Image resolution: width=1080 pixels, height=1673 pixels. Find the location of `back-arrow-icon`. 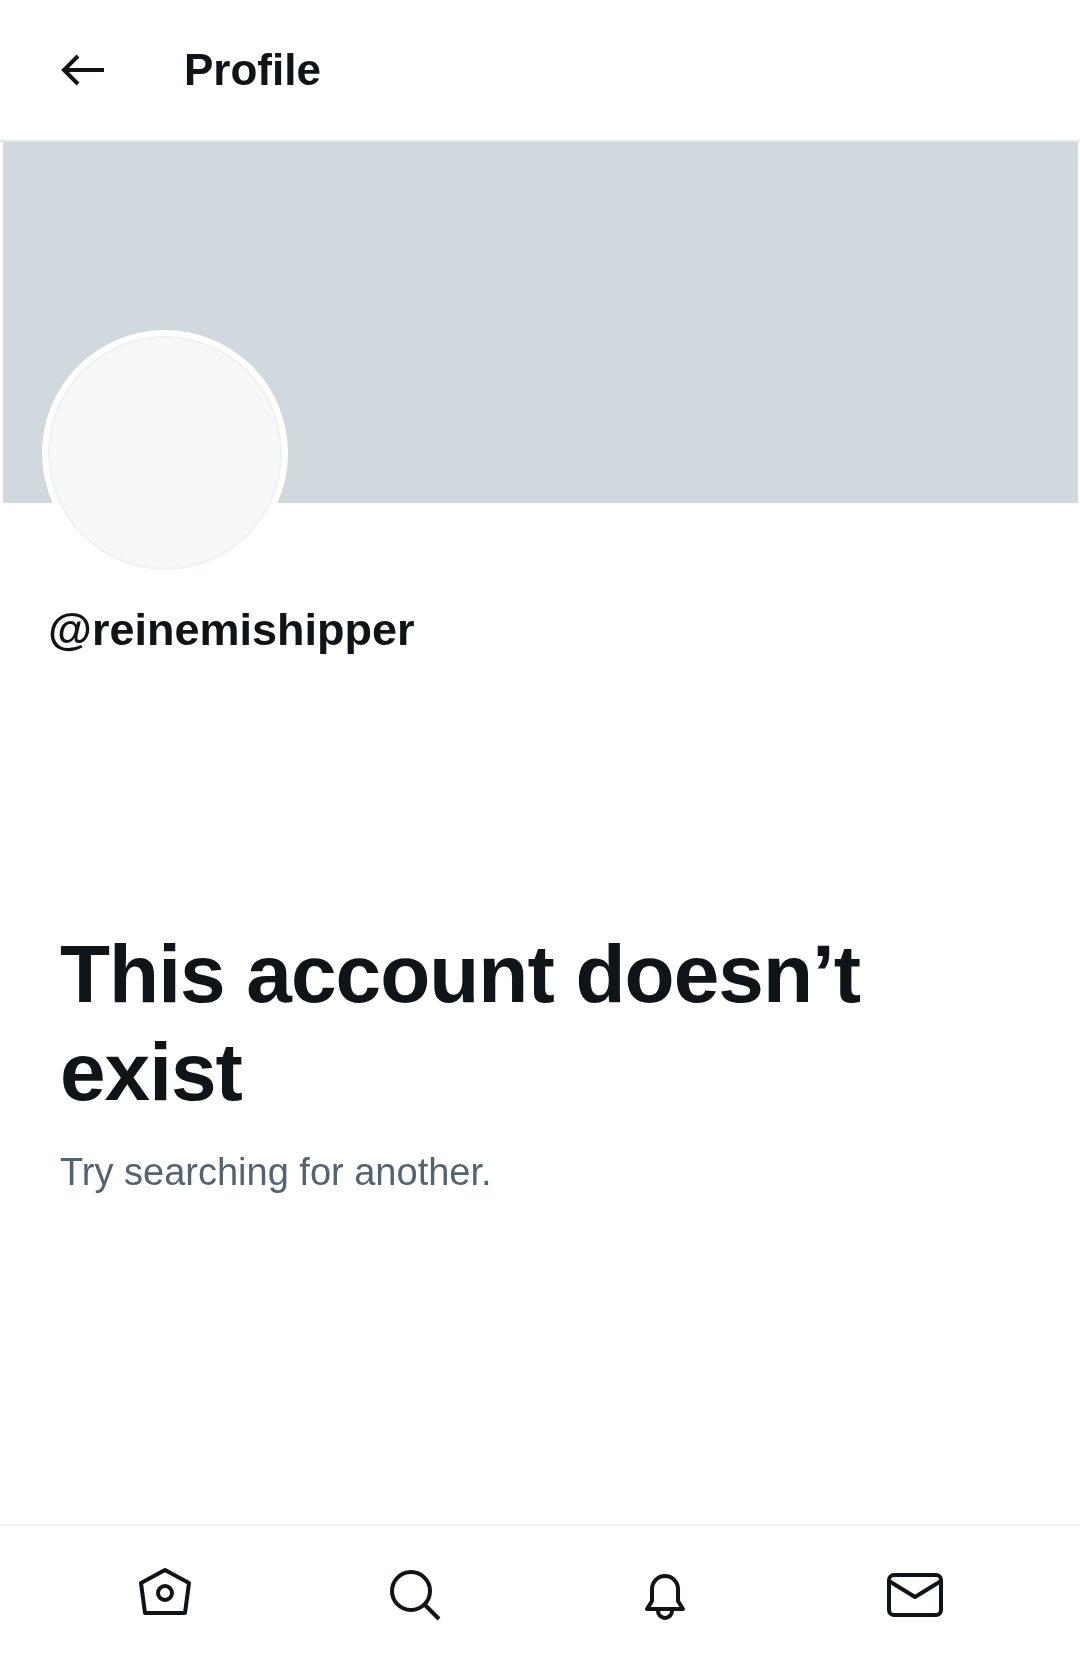

back-arrow-icon is located at coordinates (83, 70).